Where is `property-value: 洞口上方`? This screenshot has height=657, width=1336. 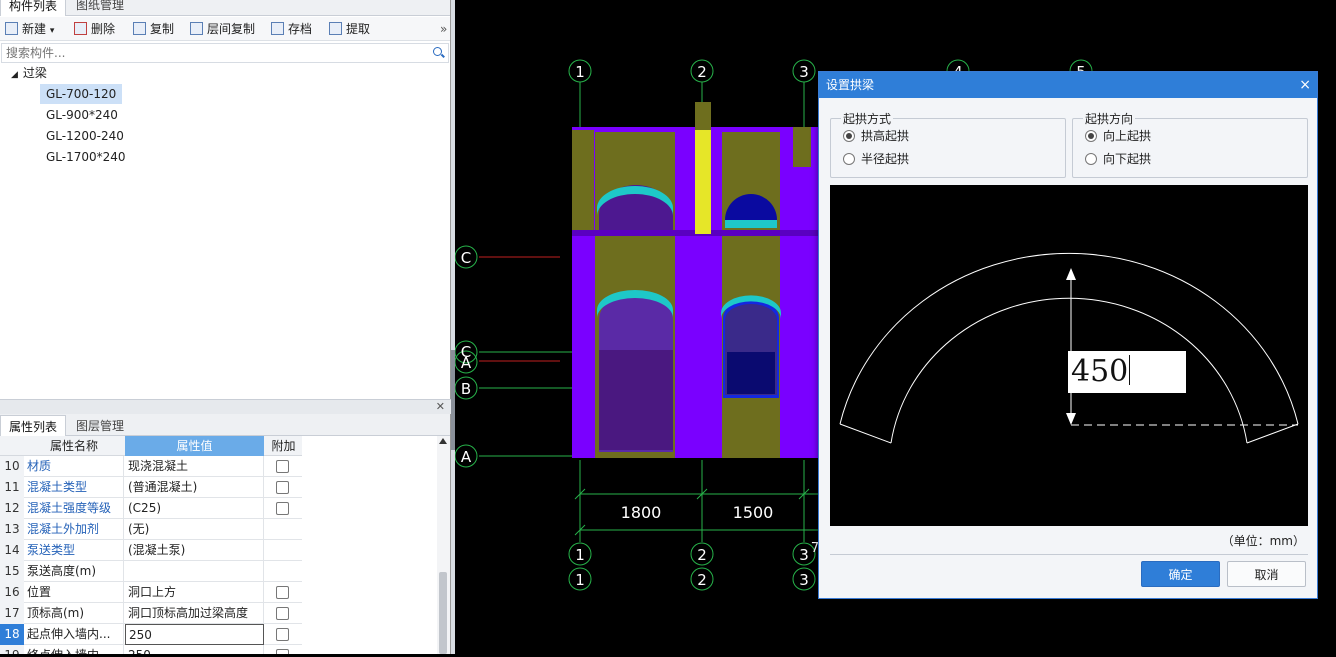 property-value: 洞口上方 is located at coordinates (194, 592).